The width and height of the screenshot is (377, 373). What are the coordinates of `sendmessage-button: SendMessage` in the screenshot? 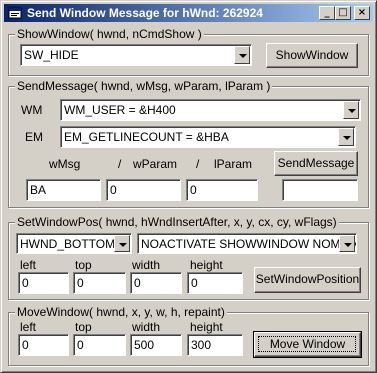 It's located at (316, 163).